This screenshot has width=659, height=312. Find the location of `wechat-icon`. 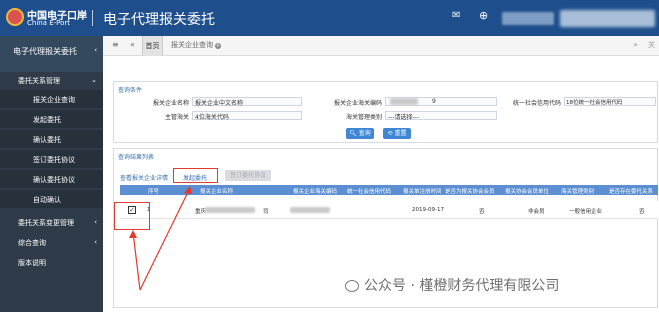

wechat-icon is located at coordinates (352, 286).